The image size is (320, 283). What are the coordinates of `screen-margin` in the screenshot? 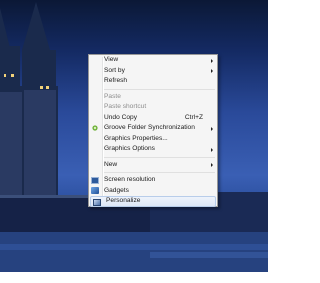 It's located at (286, 141).